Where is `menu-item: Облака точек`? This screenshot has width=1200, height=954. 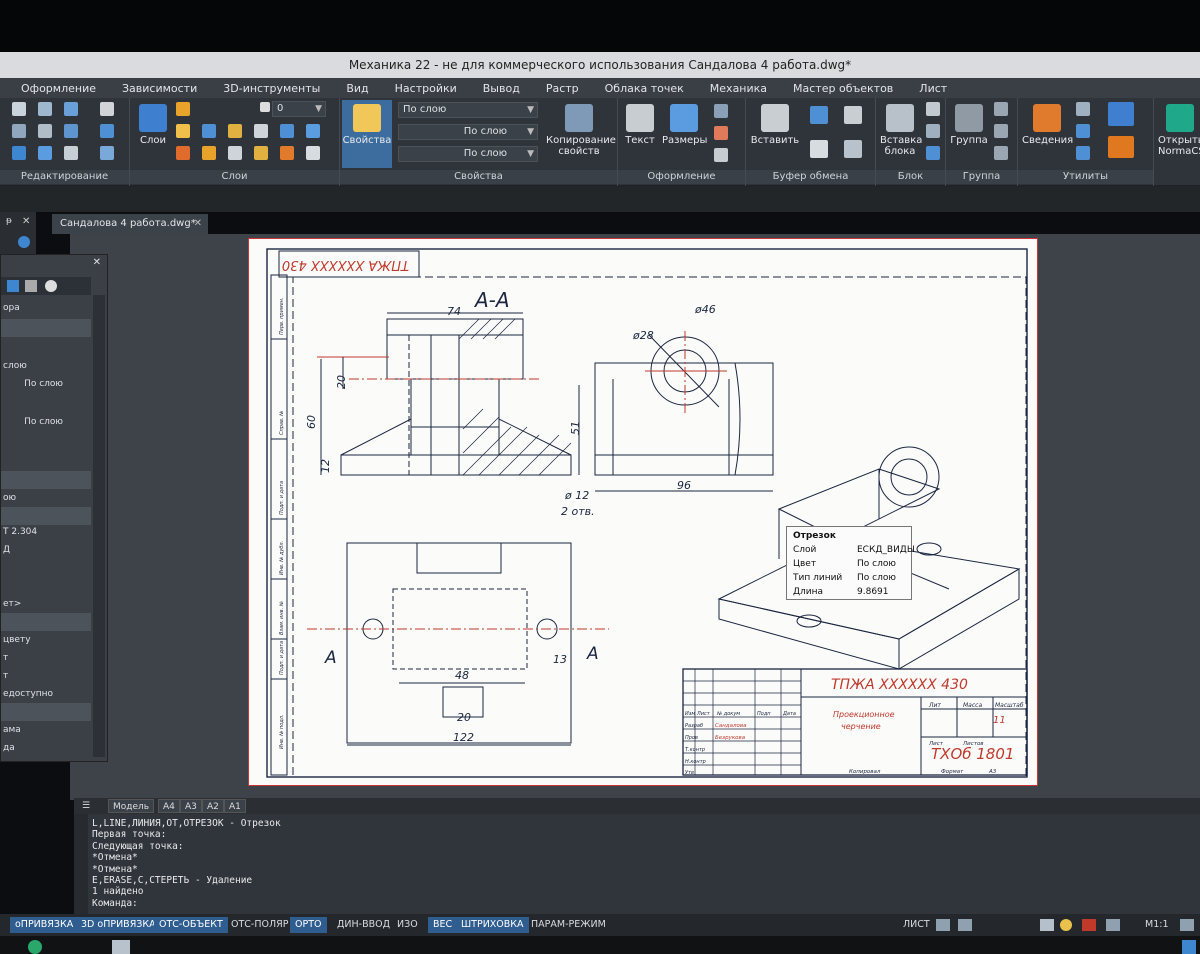 menu-item: Облака точек is located at coordinates (644, 88).